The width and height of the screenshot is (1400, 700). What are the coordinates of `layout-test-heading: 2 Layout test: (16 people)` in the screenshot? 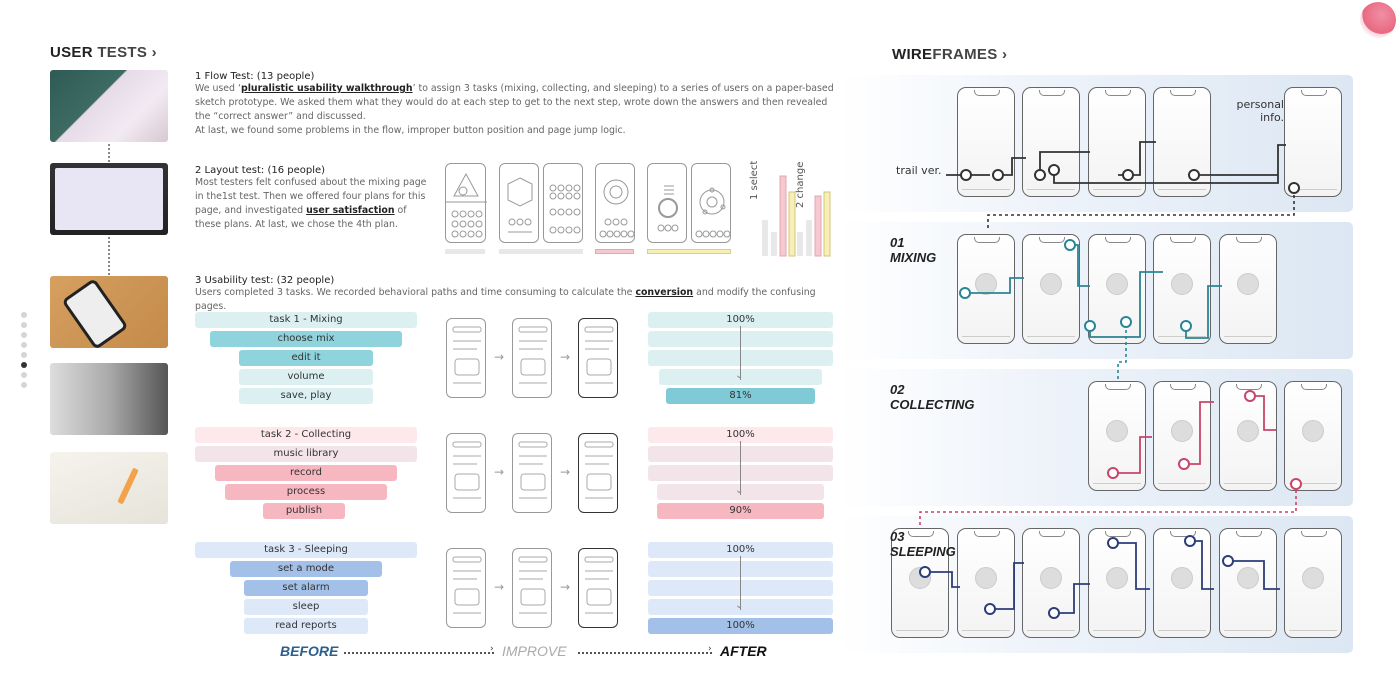 It's located at (260, 170).